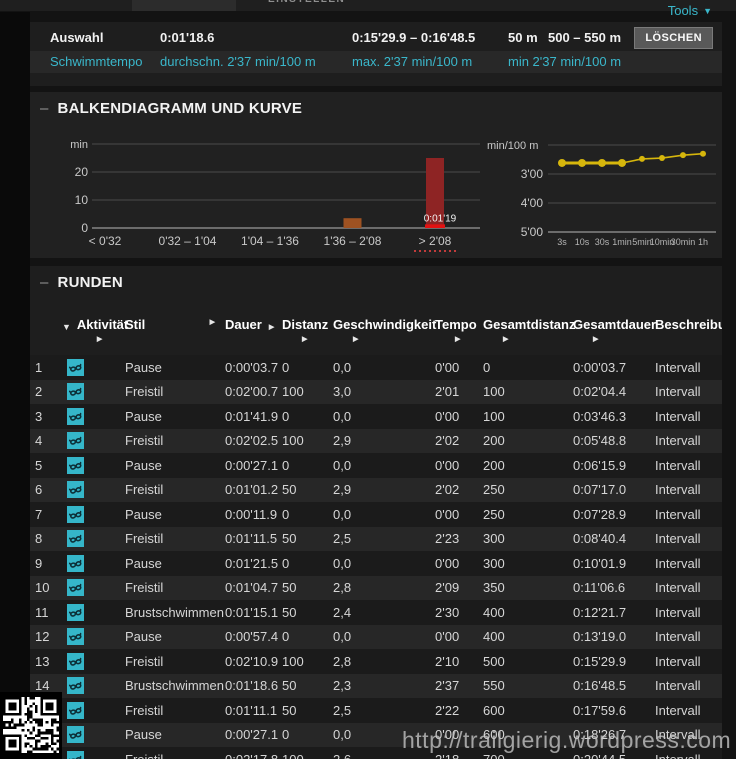 Image resolution: width=736 pixels, height=759 pixels. Describe the element at coordinates (532, 174) in the screenshot. I see `svg-text: 3'00` at that location.